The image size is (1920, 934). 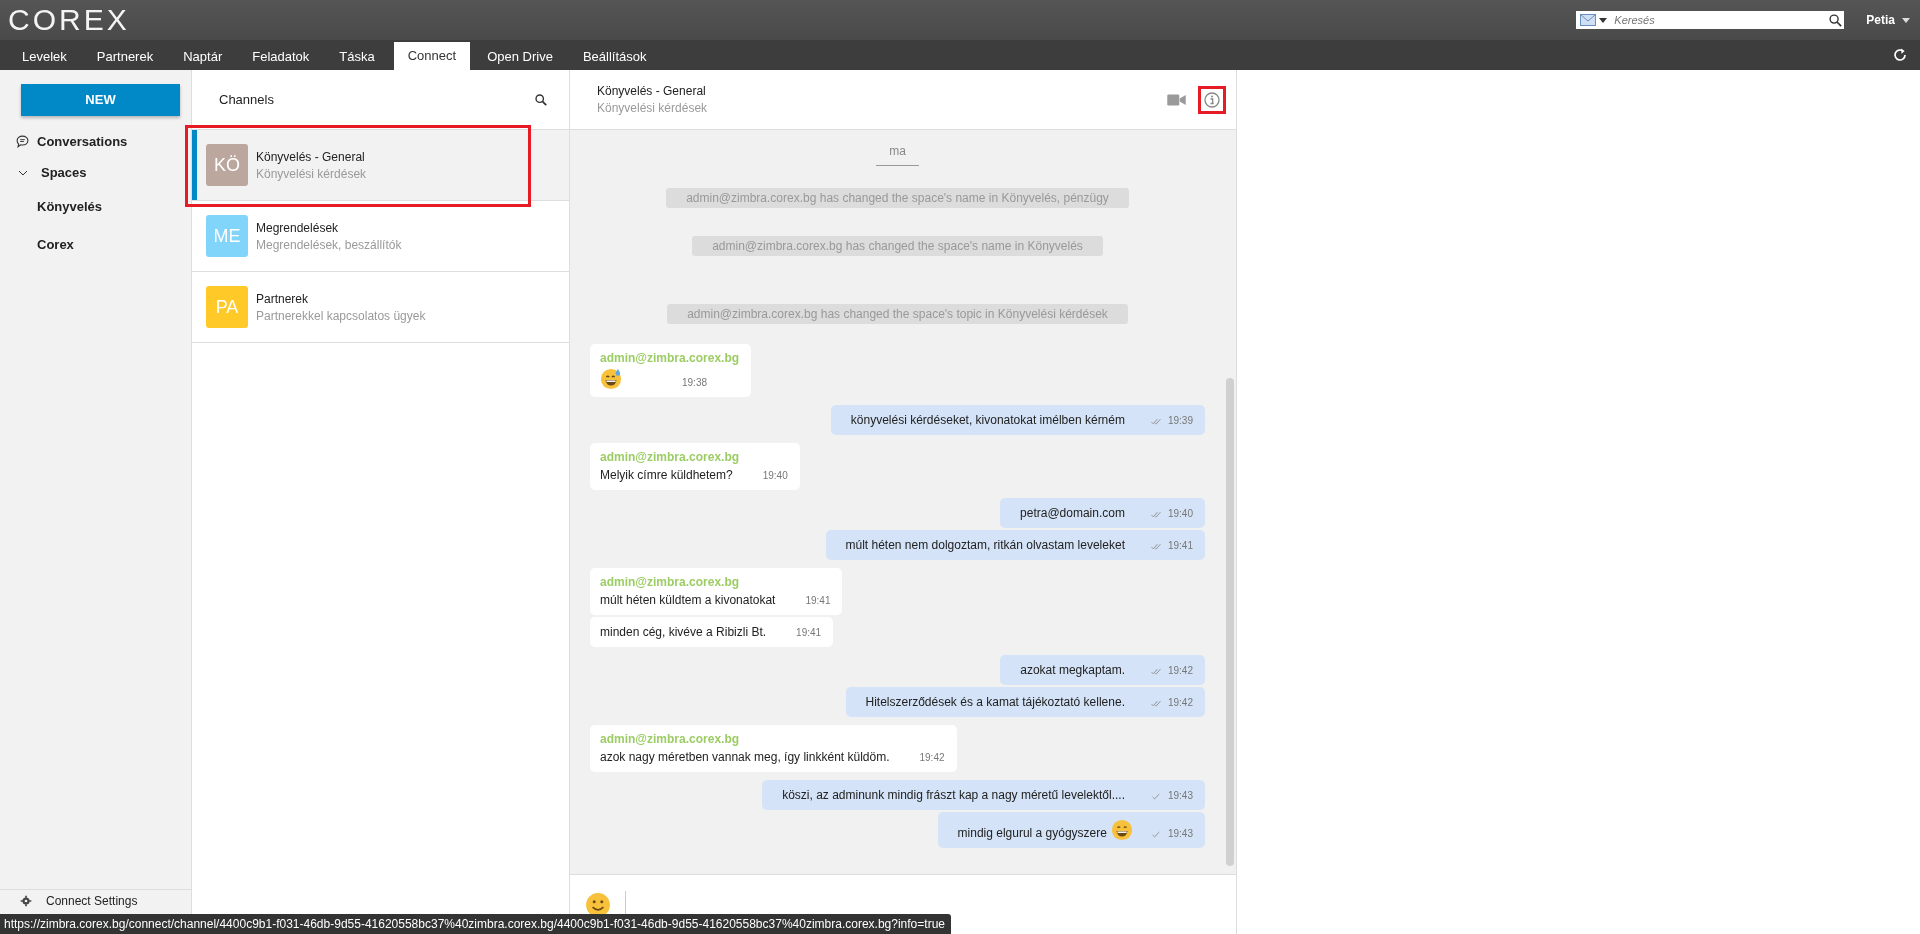 What do you see at coordinates (246, 99) in the screenshot?
I see `panel-title: Channels` at bounding box center [246, 99].